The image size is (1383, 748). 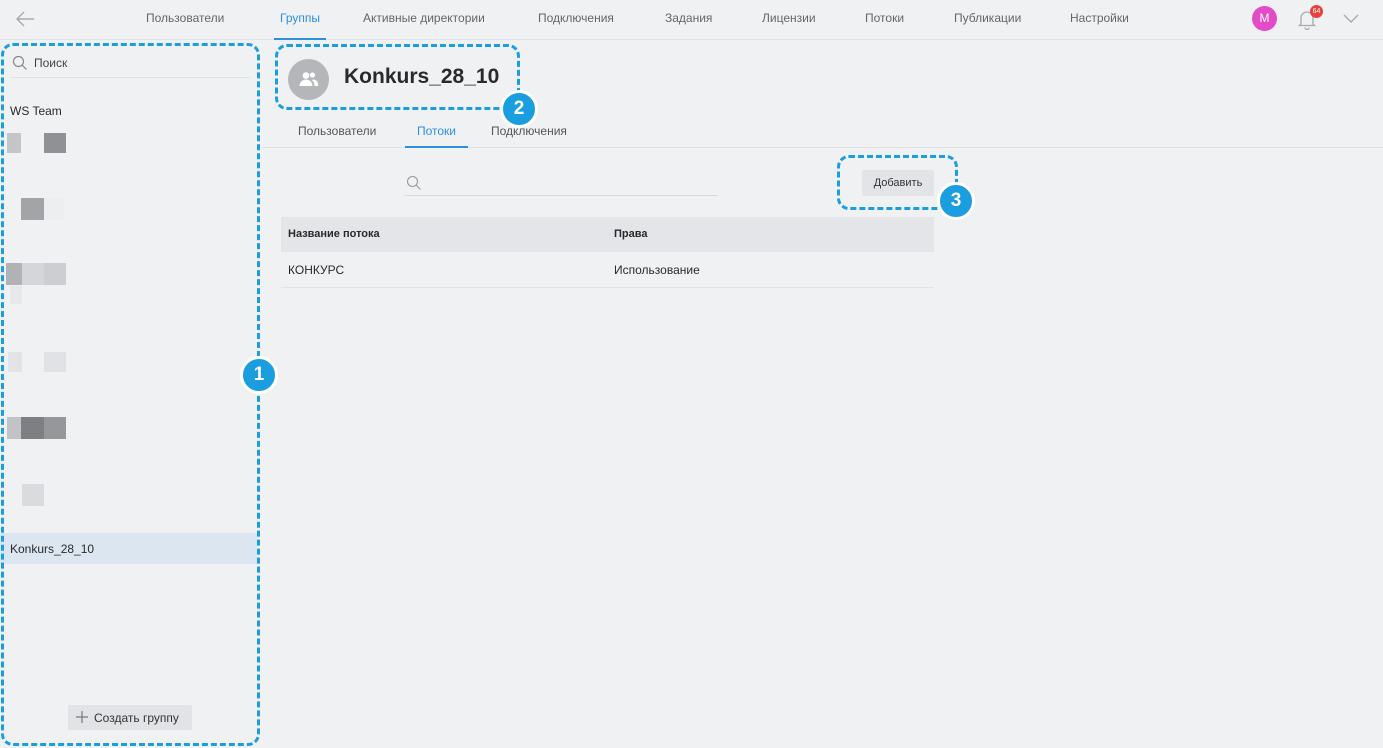 What do you see at coordinates (136, 718) in the screenshot?
I see `create-group-label: Создать группу` at bounding box center [136, 718].